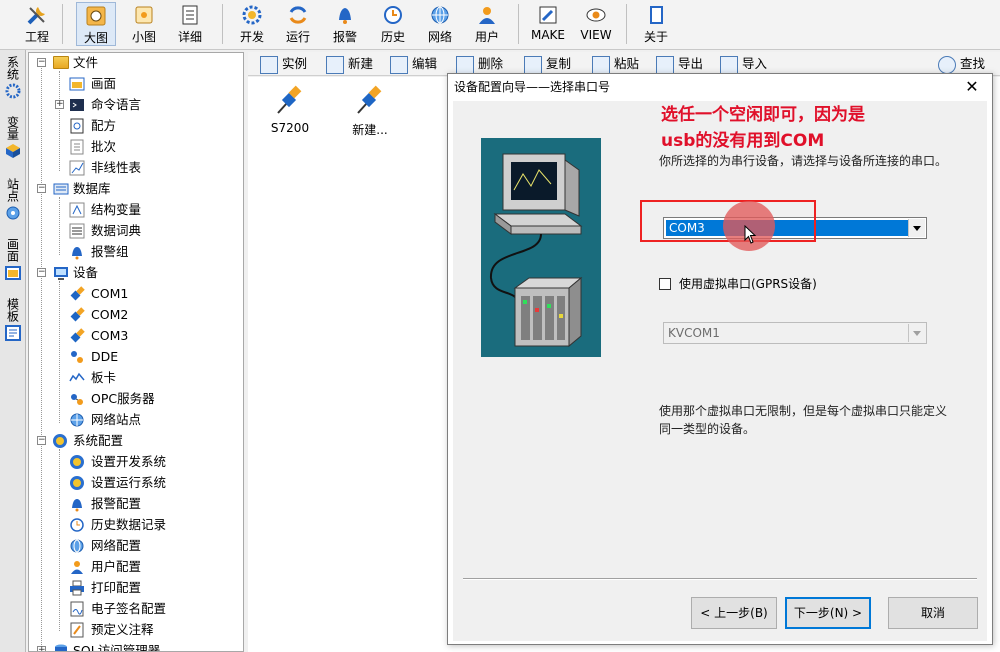 The image size is (1000, 652). I want to click on run-icon, so click(298, 15).